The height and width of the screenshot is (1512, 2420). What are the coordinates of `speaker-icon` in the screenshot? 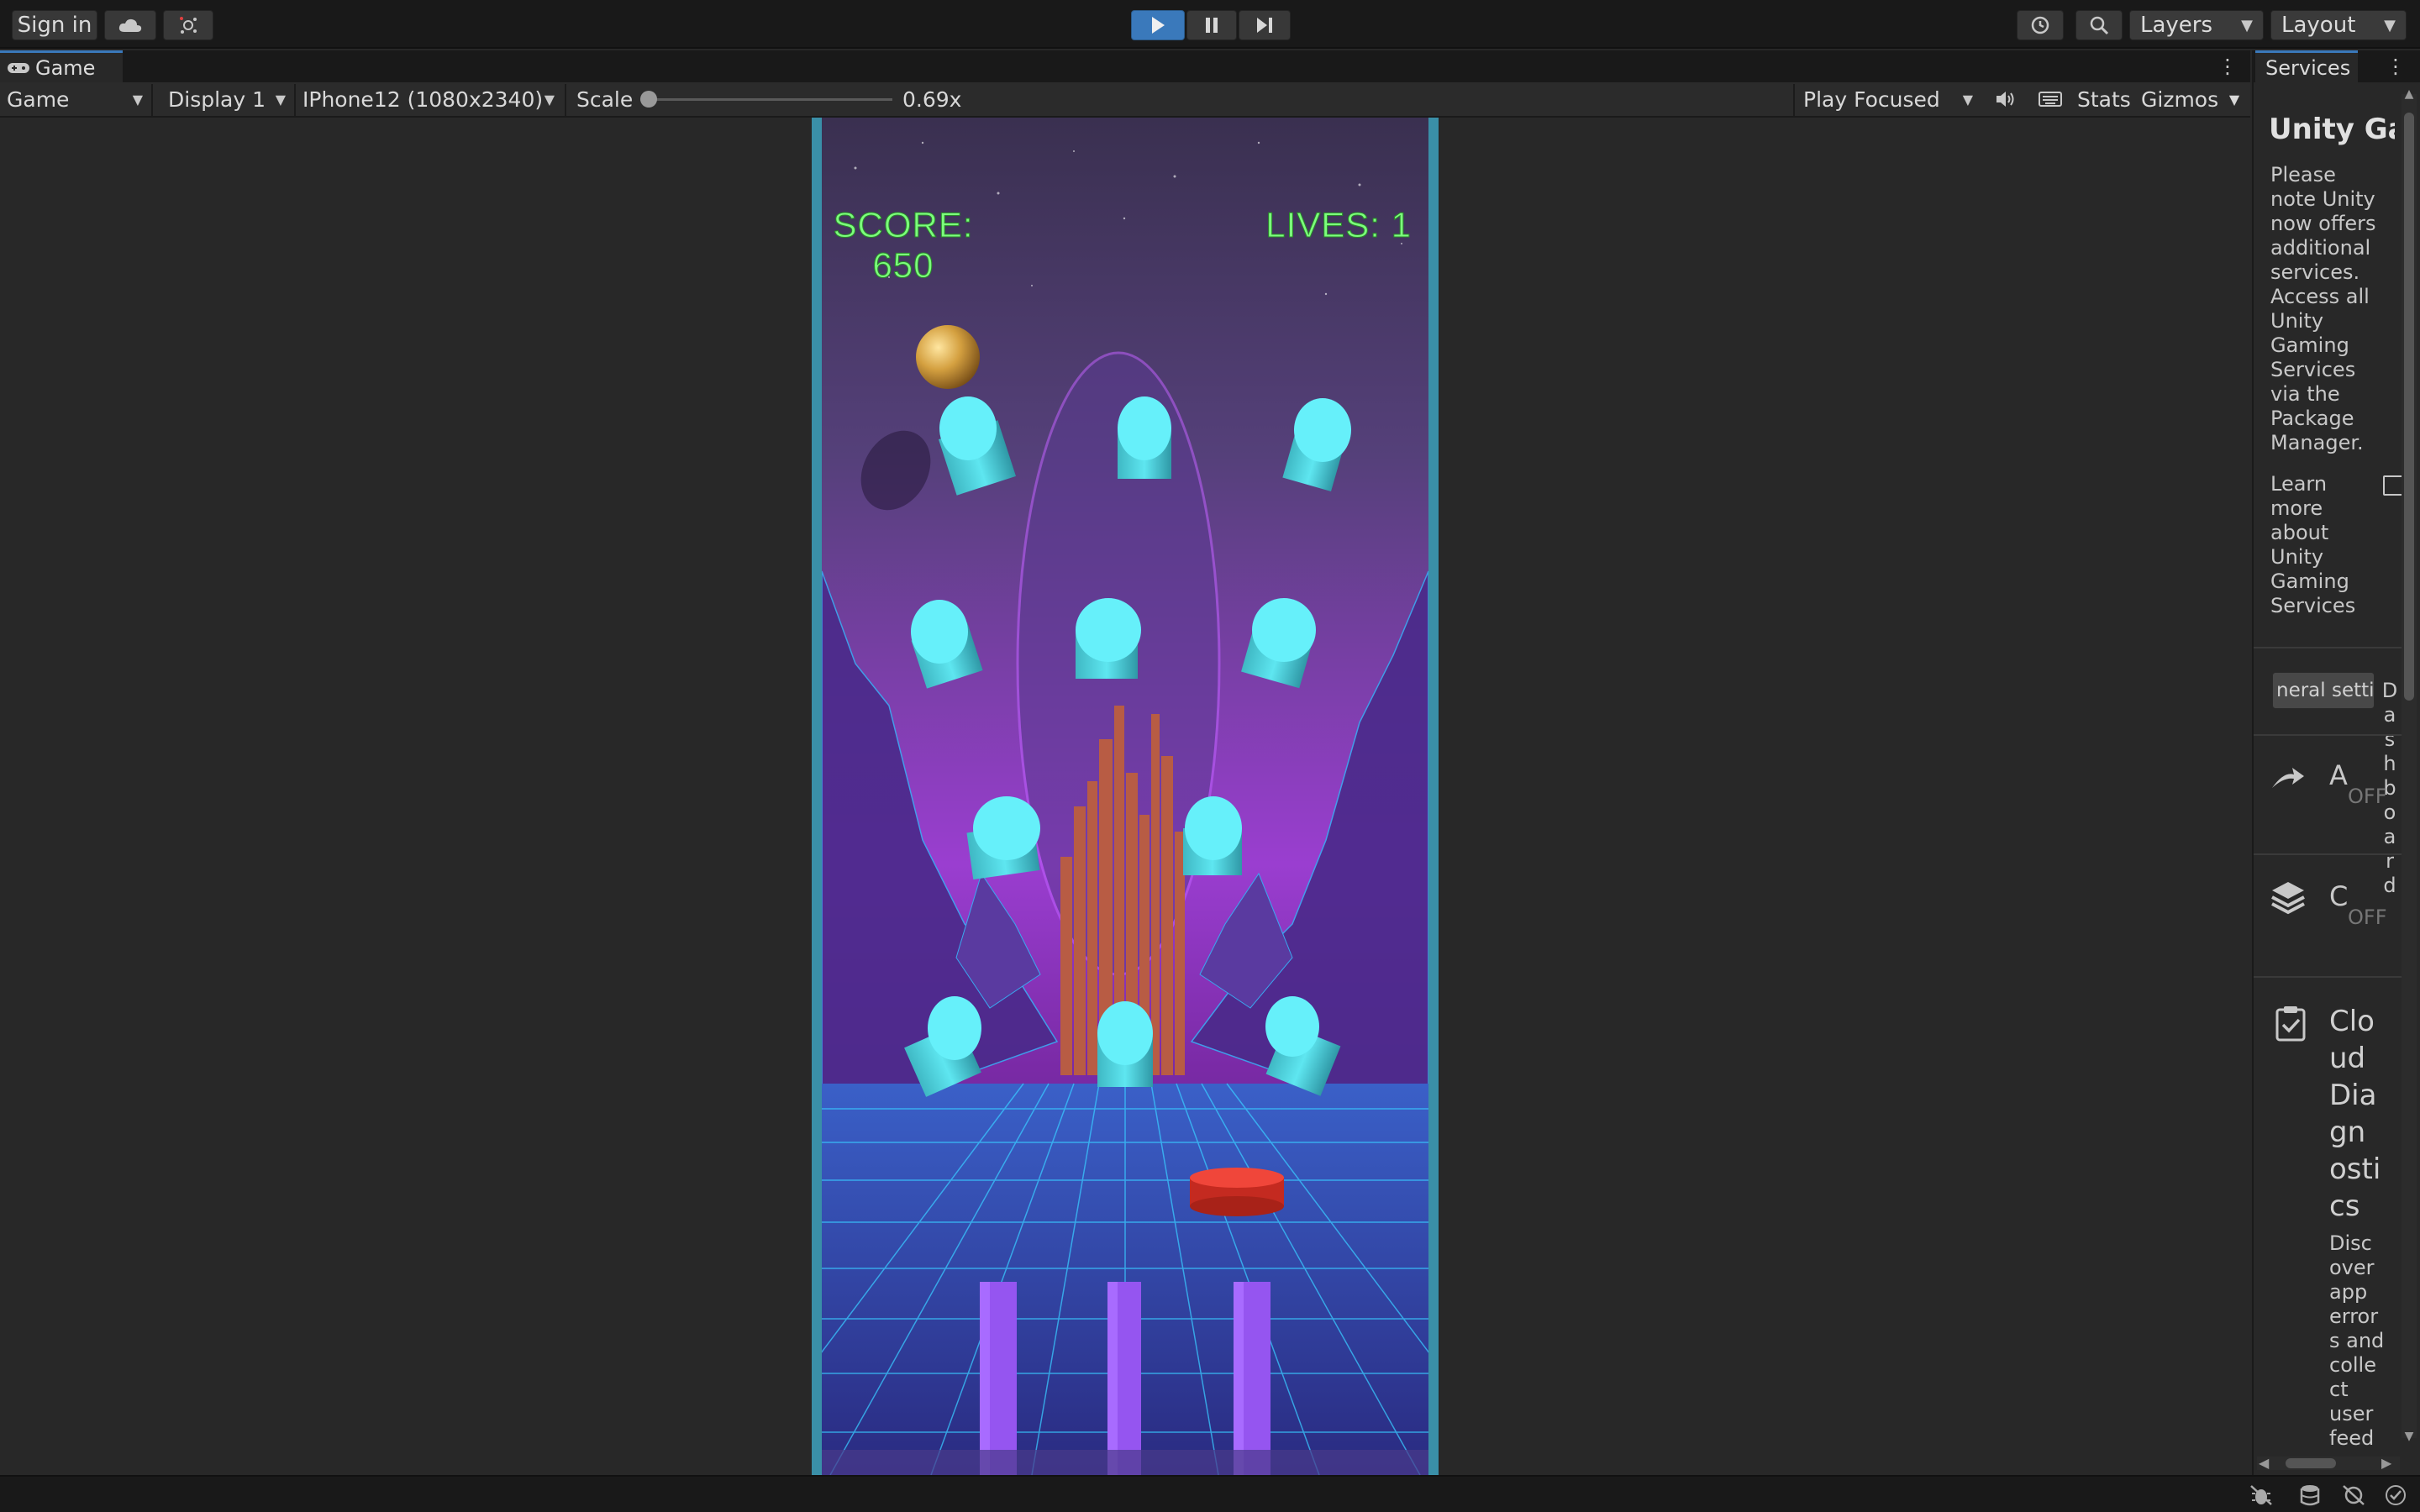 It's located at (2005, 99).